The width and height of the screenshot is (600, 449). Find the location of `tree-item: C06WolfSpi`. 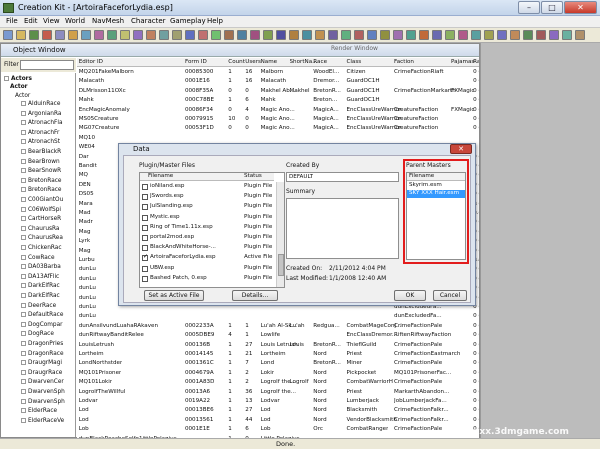

tree-item: C06WolfSpi is located at coordinates (41, 209).